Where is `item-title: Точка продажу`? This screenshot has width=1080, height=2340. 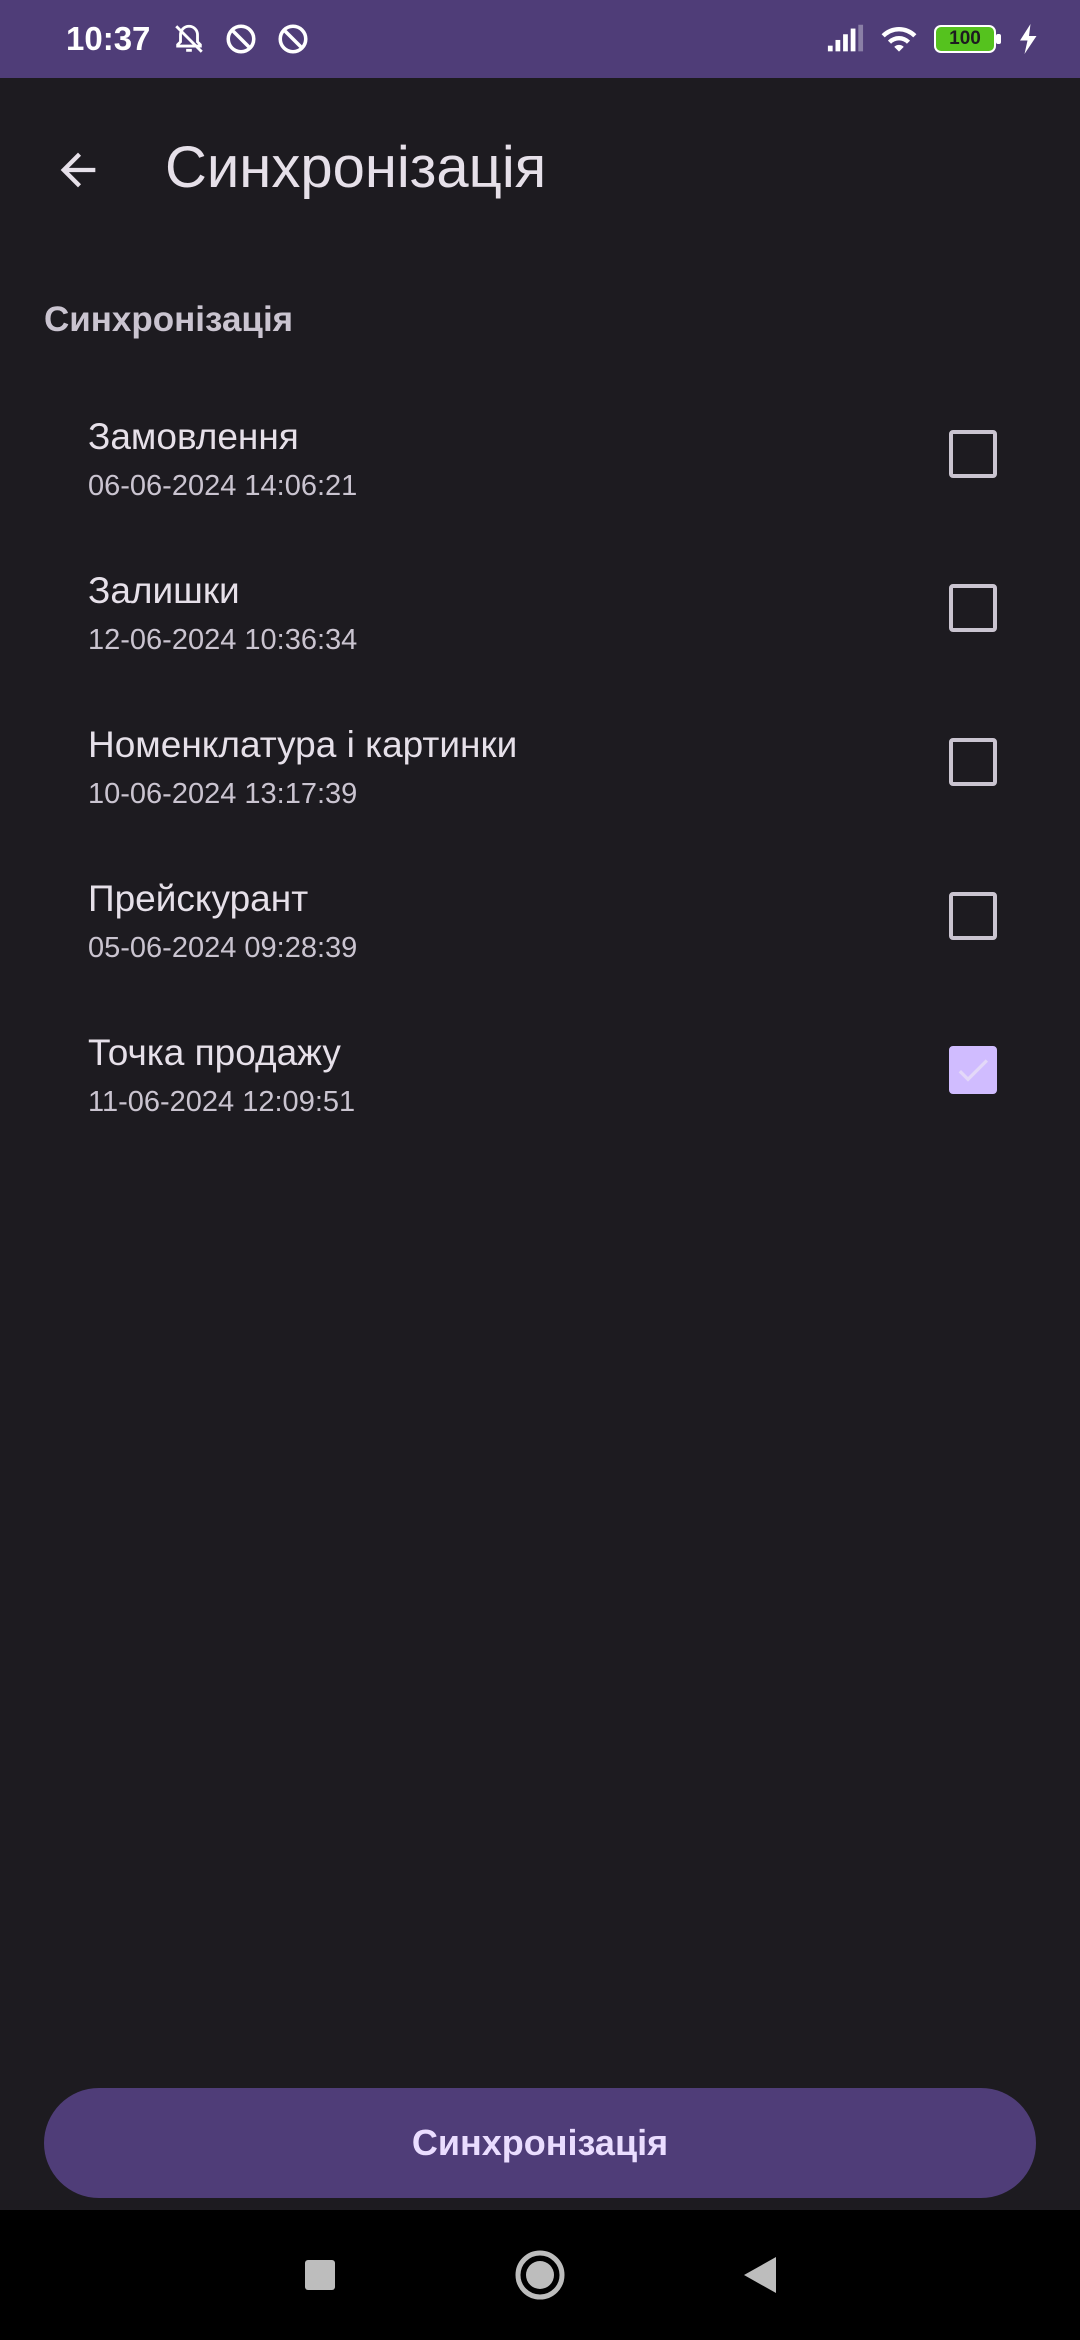 item-title: Точка продажу is located at coordinates (214, 1052).